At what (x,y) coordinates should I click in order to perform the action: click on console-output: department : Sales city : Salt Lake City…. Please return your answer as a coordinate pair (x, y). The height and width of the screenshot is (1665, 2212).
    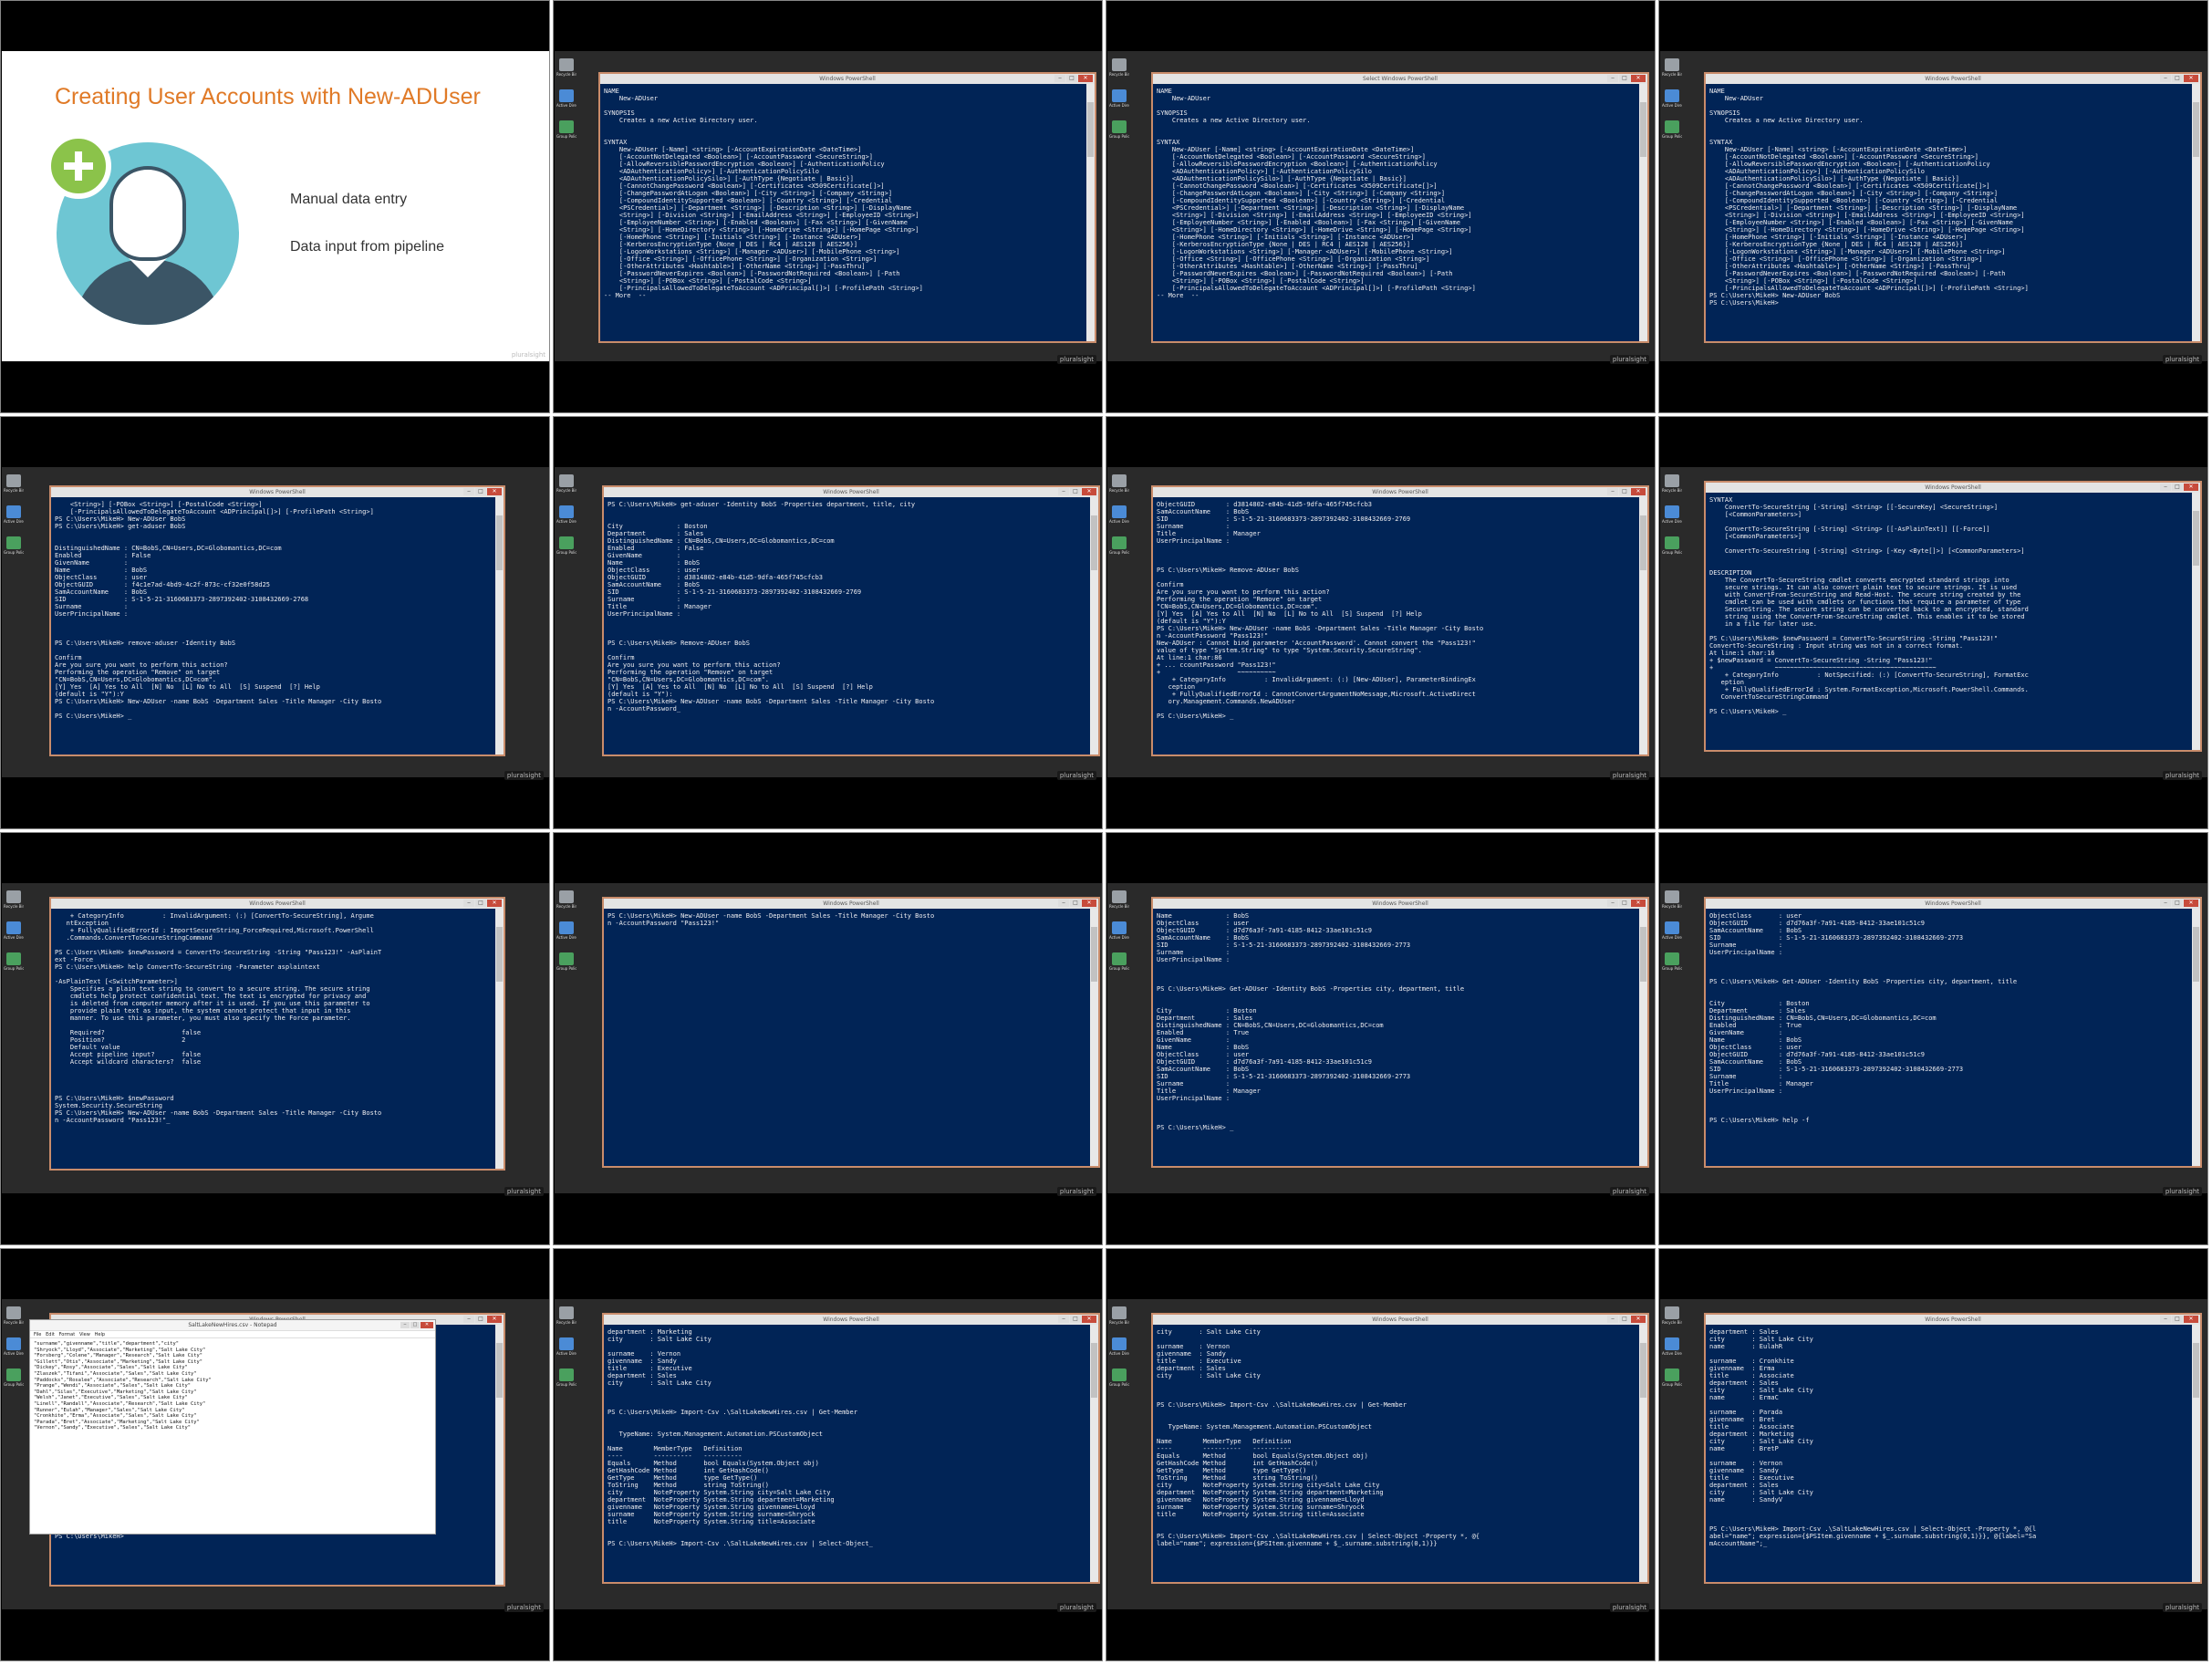
    Looking at the image, I should click on (1949, 1454).